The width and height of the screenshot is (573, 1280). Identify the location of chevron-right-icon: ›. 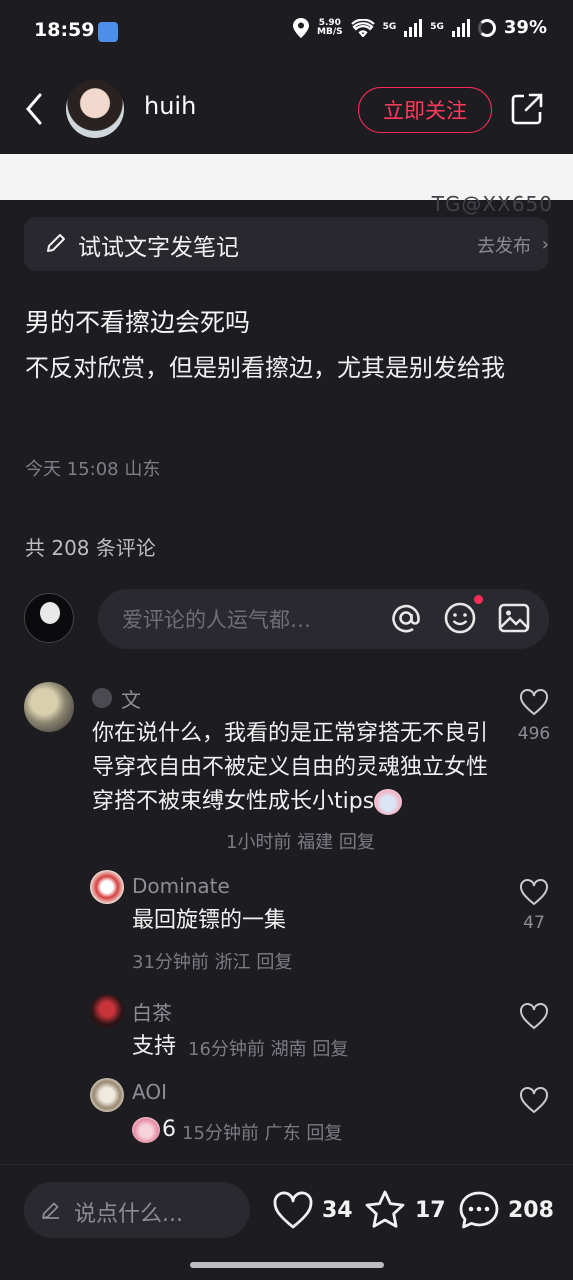
(545, 244).